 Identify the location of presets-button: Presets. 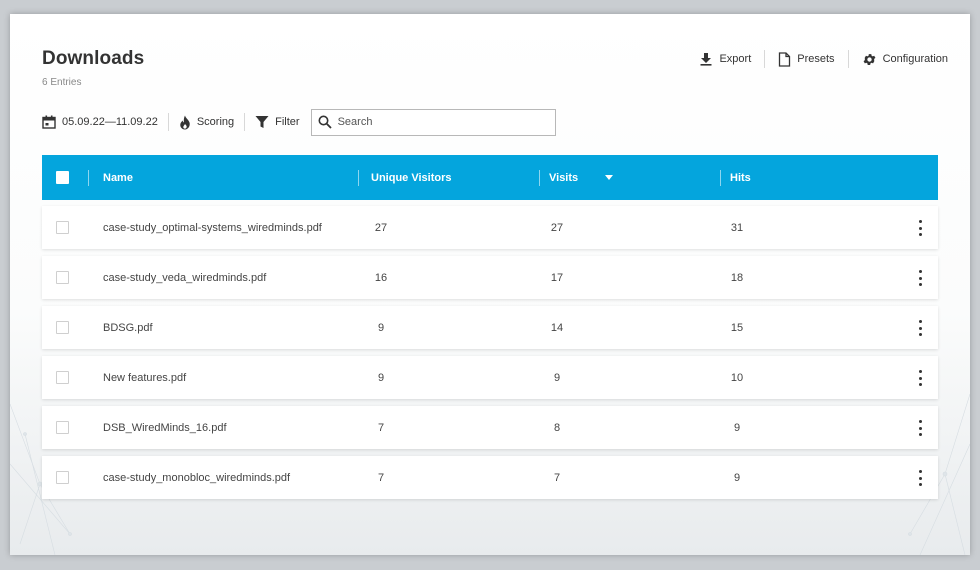
(806, 59).